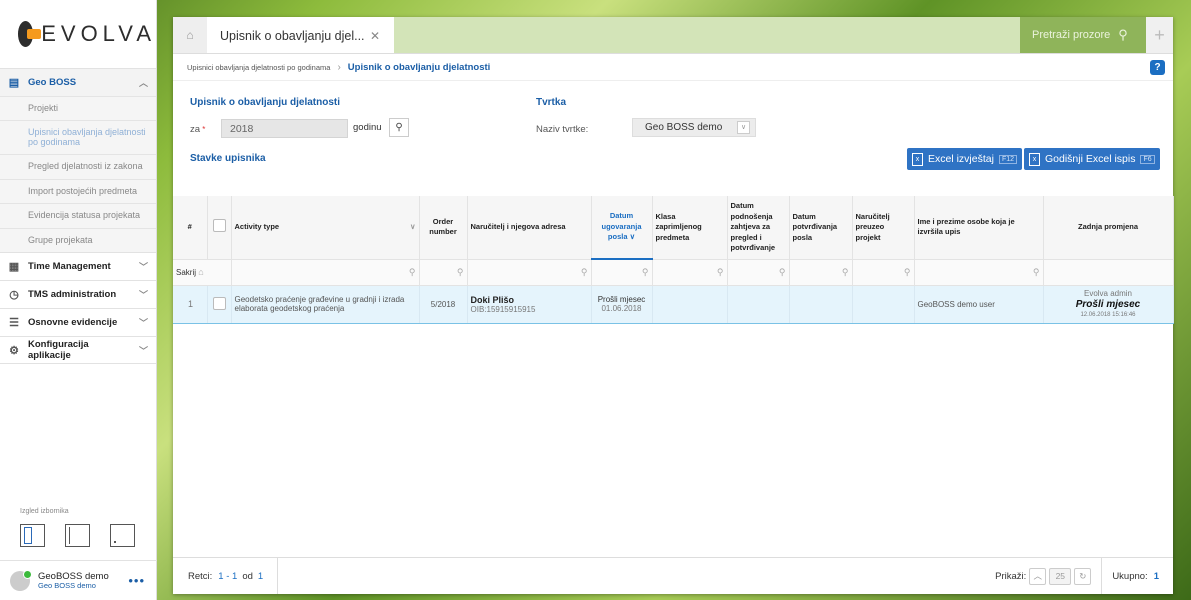  What do you see at coordinates (375, 36) in the screenshot?
I see `close-icon: ✕` at bounding box center [375, 36].